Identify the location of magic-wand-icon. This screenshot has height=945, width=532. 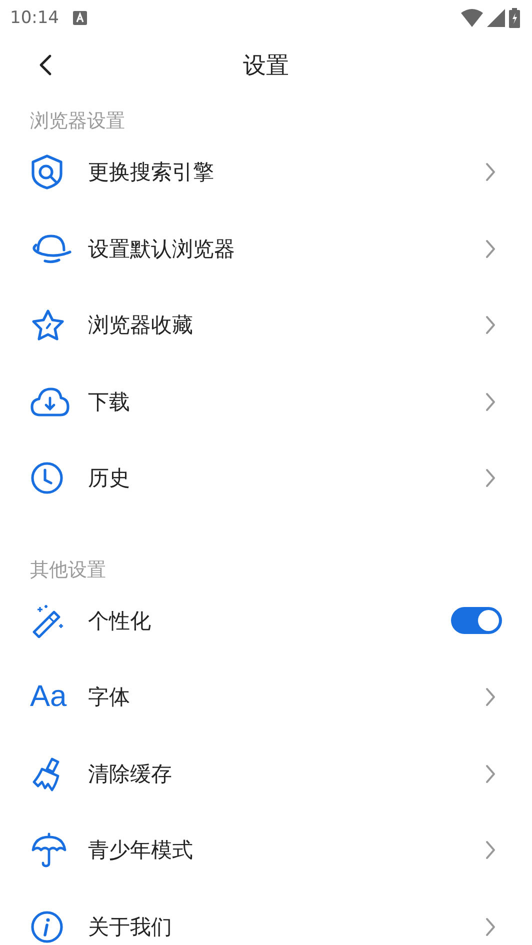
(48, 621).